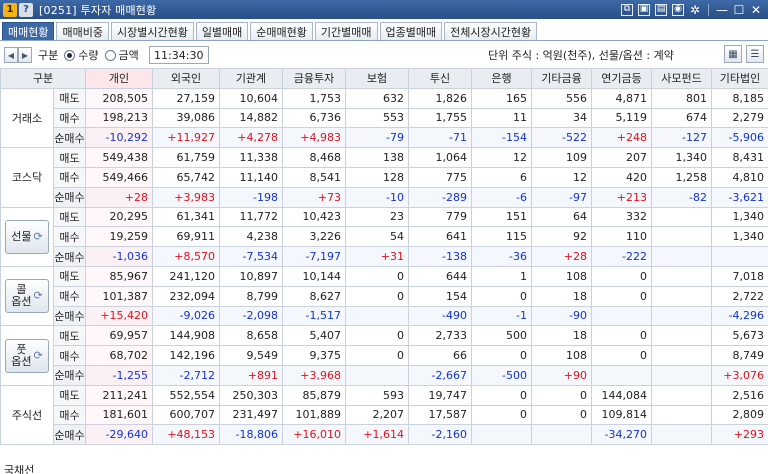 The image size is (768, 474). I want to click on table-cell: 14,882, so click(251, 118).